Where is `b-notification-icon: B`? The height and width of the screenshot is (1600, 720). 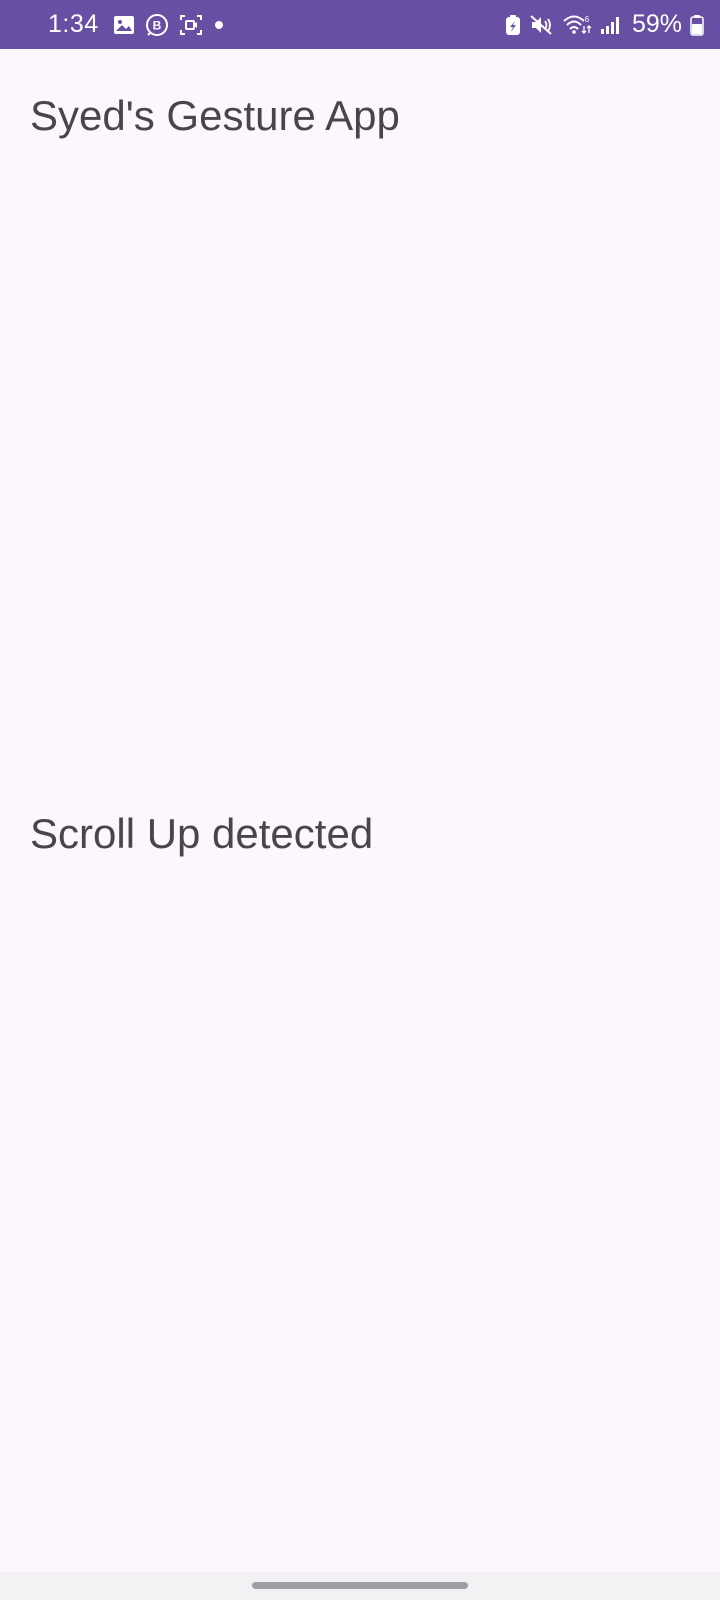 b-notification-icon: B is located at coordinates (157, 25).